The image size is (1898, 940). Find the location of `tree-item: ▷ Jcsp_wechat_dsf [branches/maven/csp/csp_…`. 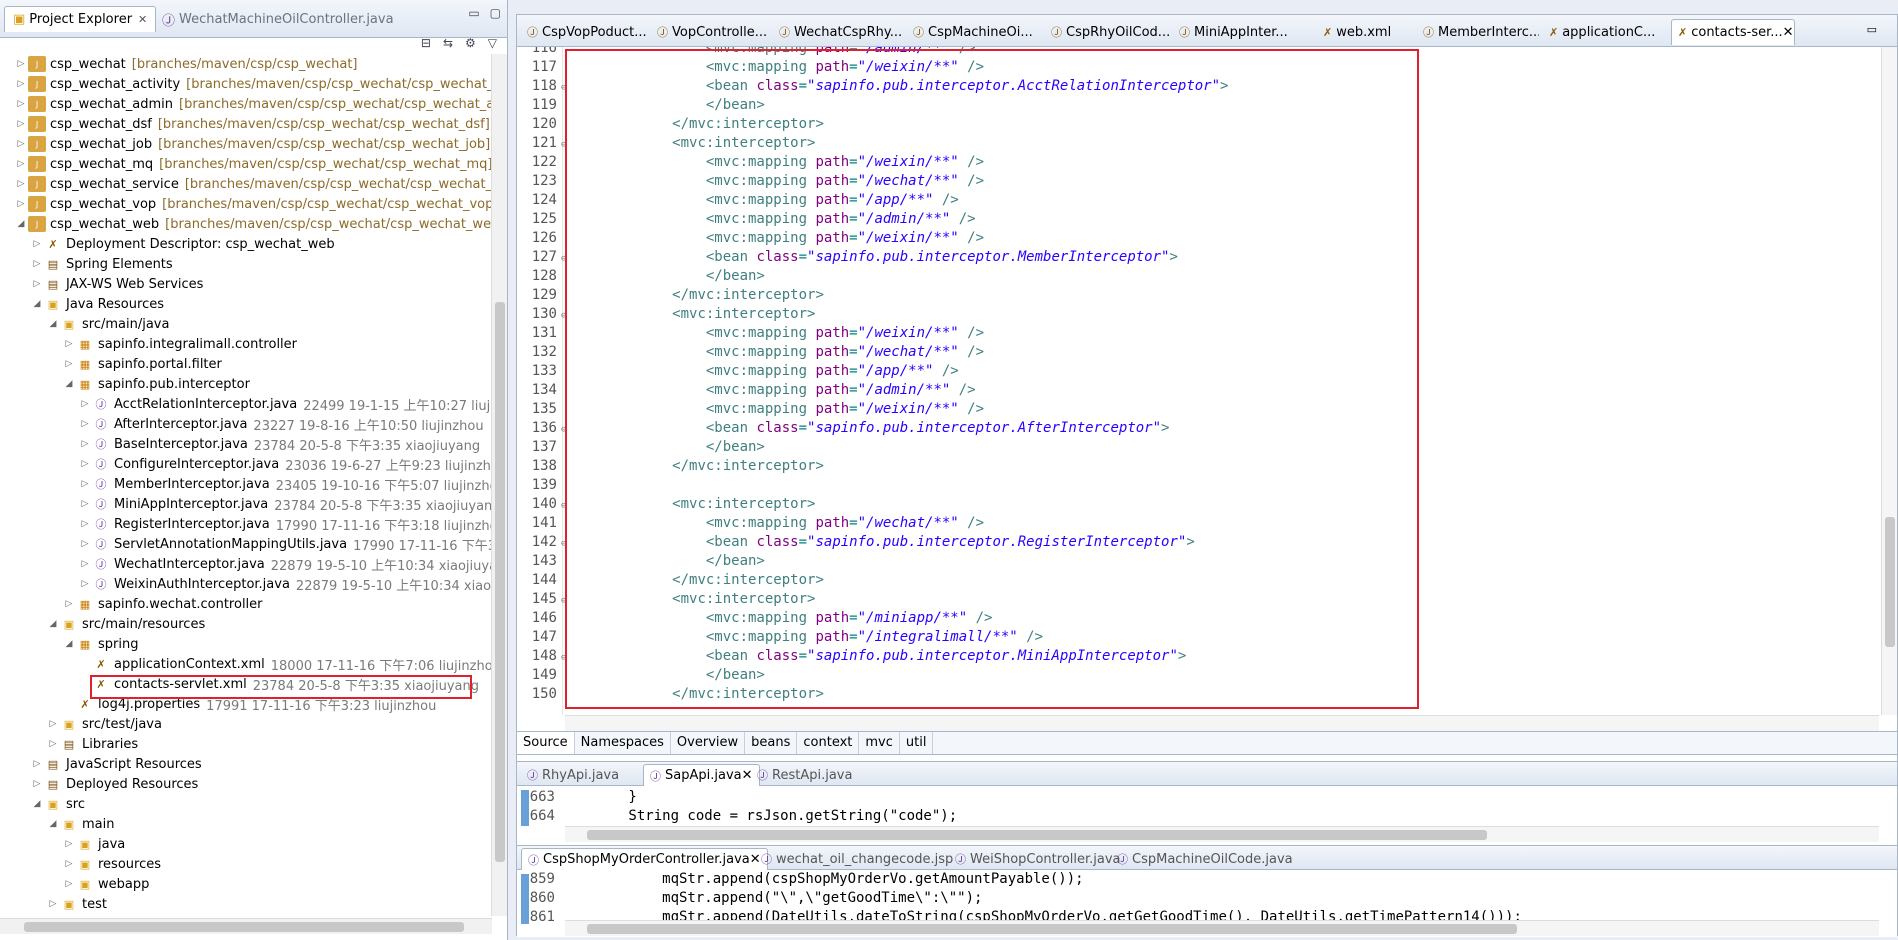

tree-item: ▷ Jcsp_wechat_dsf [branches/maven/csp/csp_… is located at coordinates (246, 124).